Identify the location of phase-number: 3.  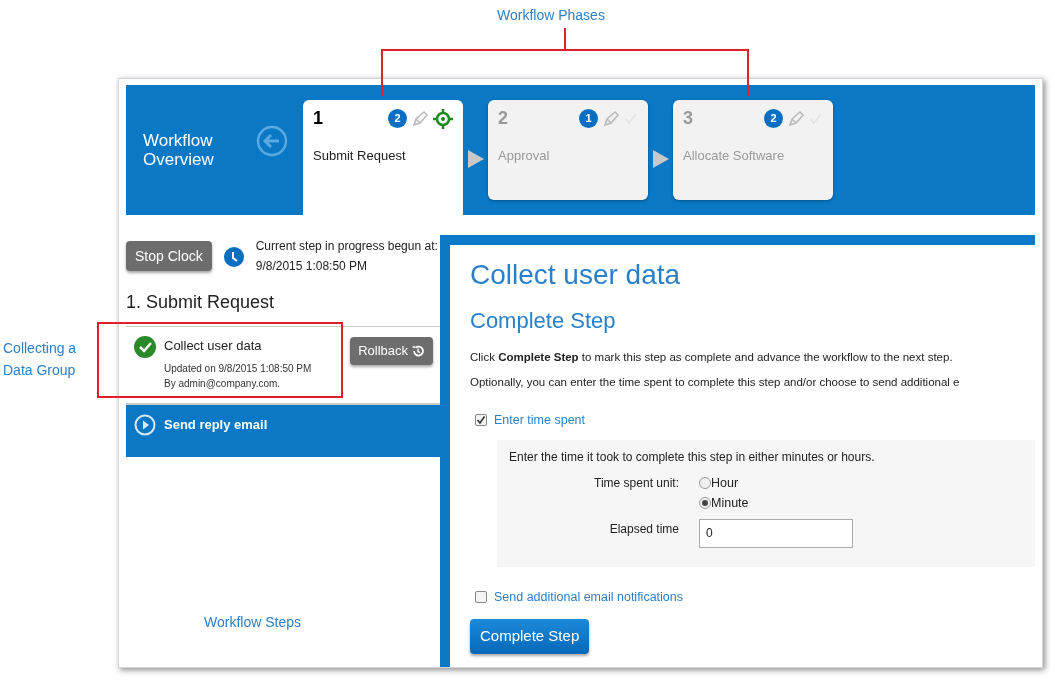
(688, 118).